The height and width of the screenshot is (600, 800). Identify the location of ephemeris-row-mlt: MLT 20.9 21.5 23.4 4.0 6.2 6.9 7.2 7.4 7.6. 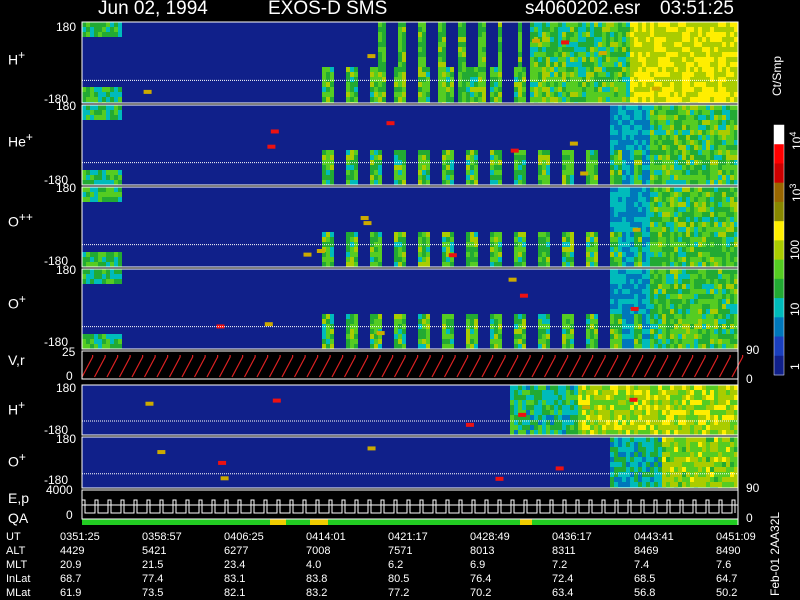
(369, 565).